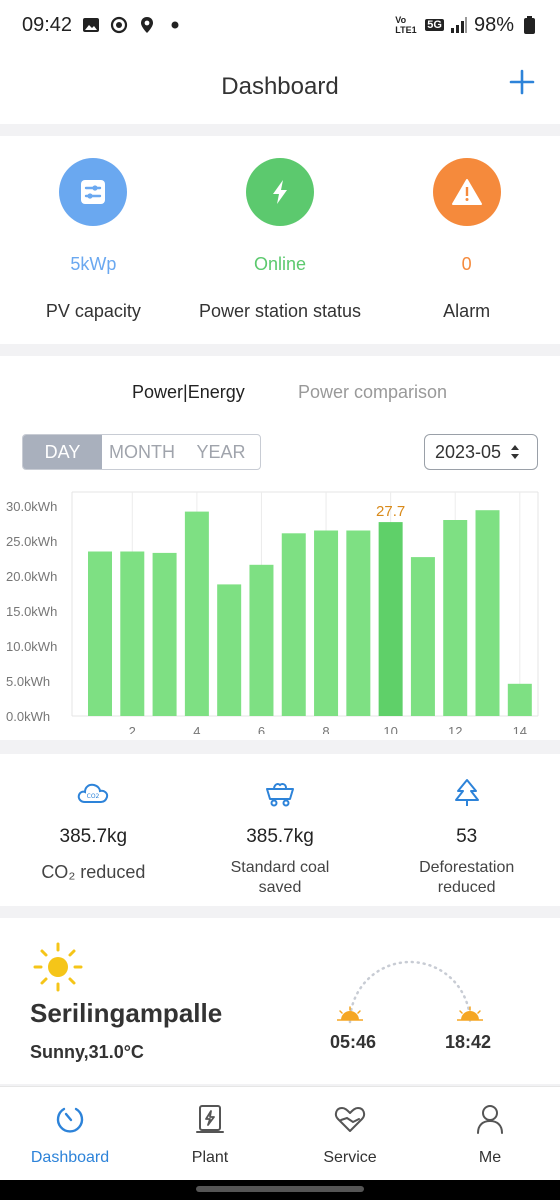 Image resolution: width=560 pixels, height=1200 pixels. I want to click on plant-icon, so click(210, 1119).